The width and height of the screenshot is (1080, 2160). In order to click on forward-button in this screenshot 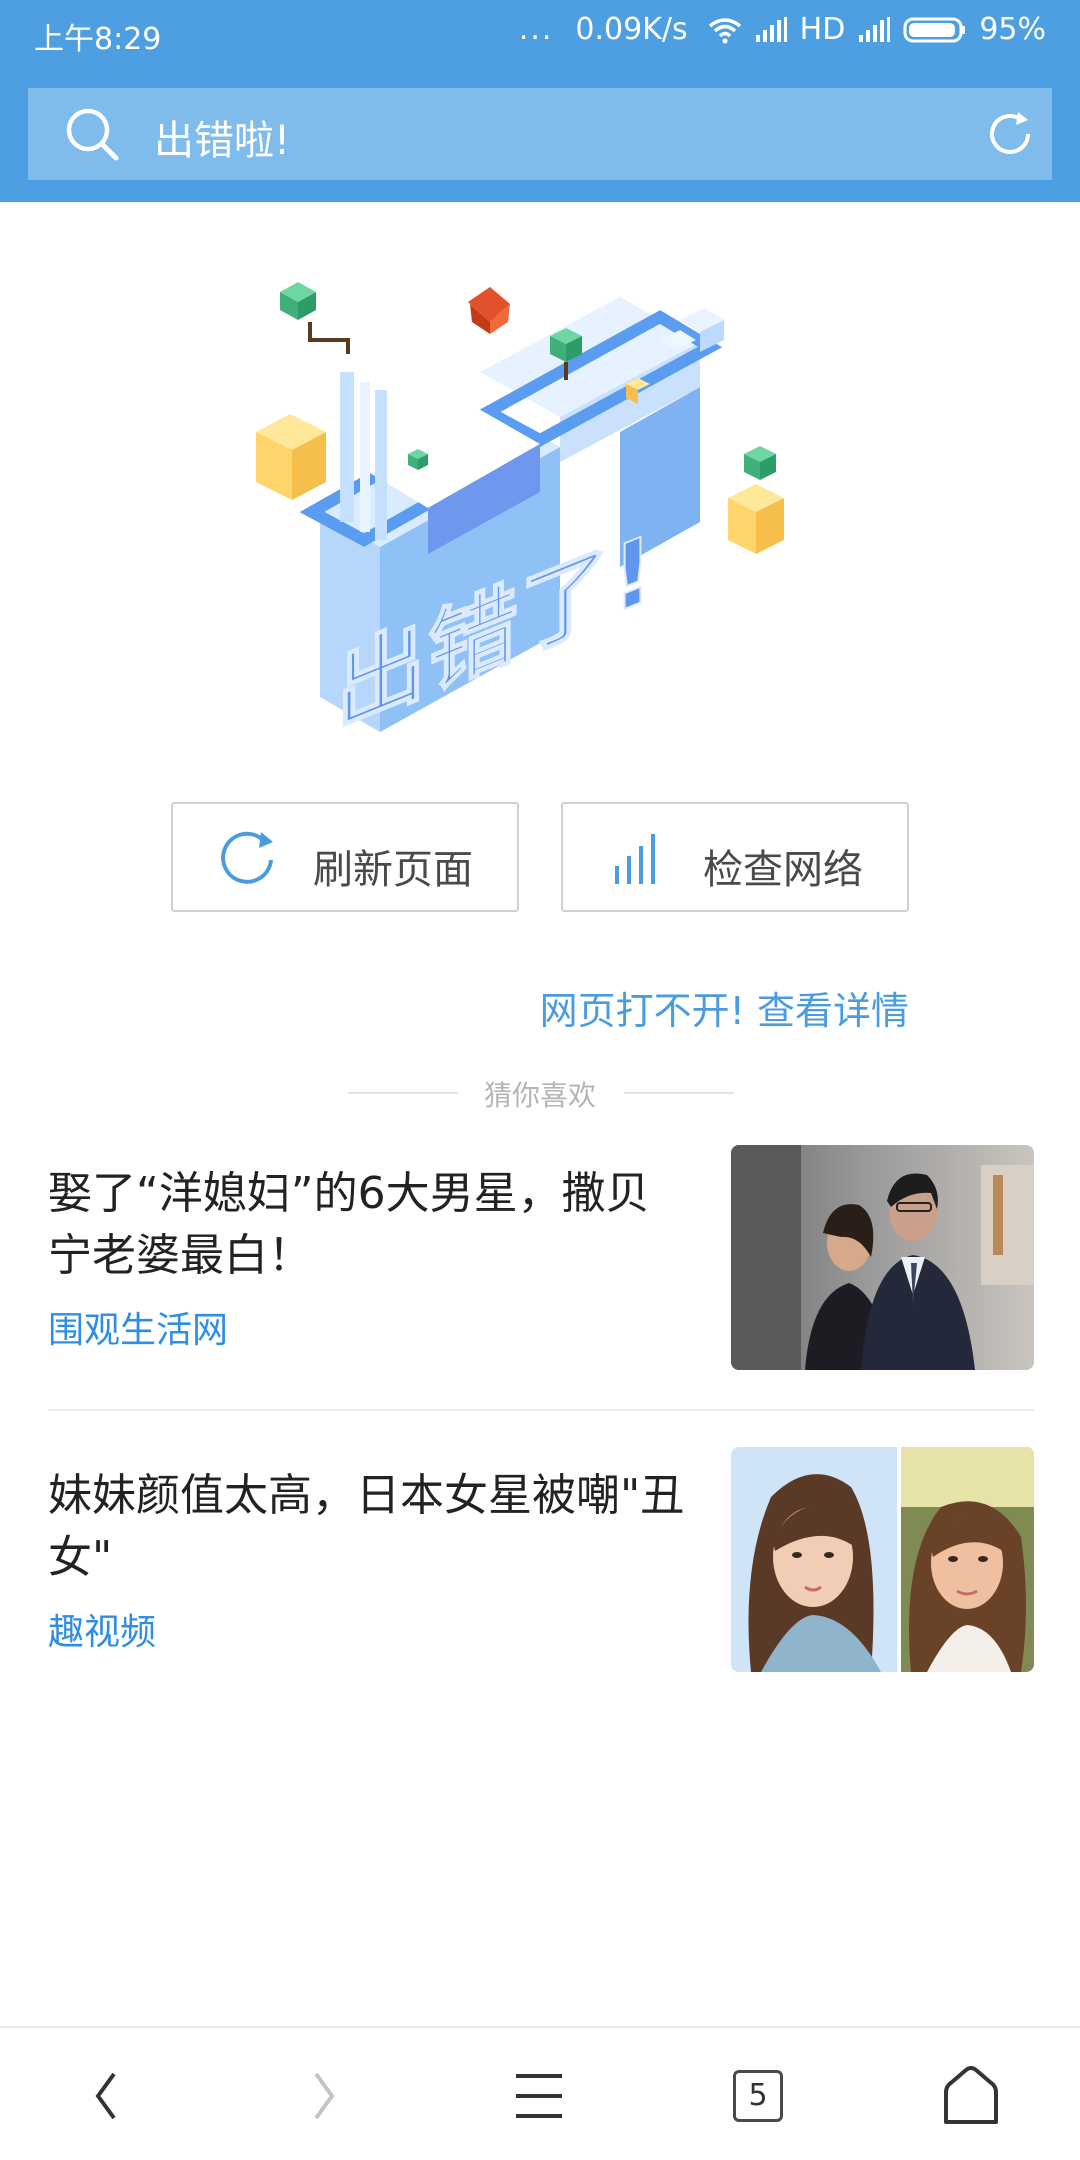, I will do `click(323, 2096)`.